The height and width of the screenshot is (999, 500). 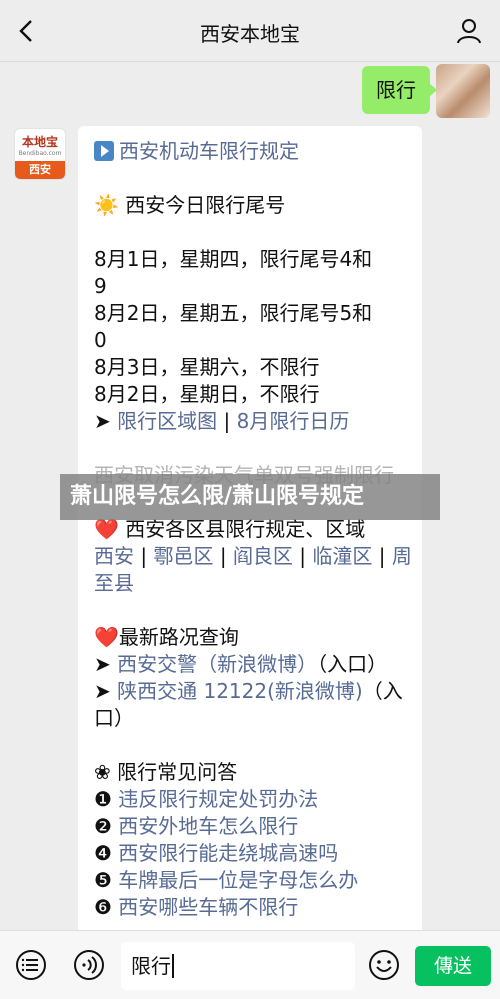 I want to click on schedule-line: 8月2日，星期五，限行尾号5和, so click(x=233, y=313).